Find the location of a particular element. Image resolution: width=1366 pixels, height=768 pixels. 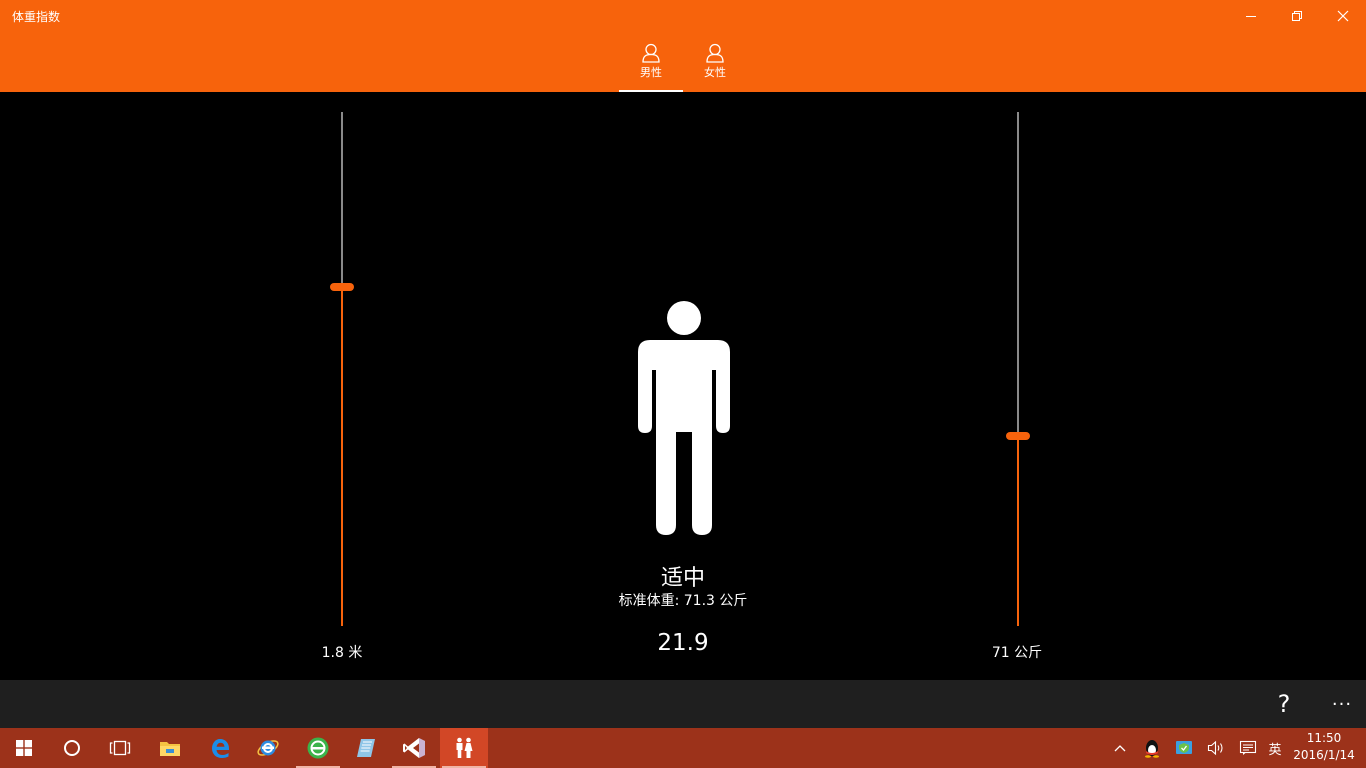

edge-button is located at coordinates (220, 748).